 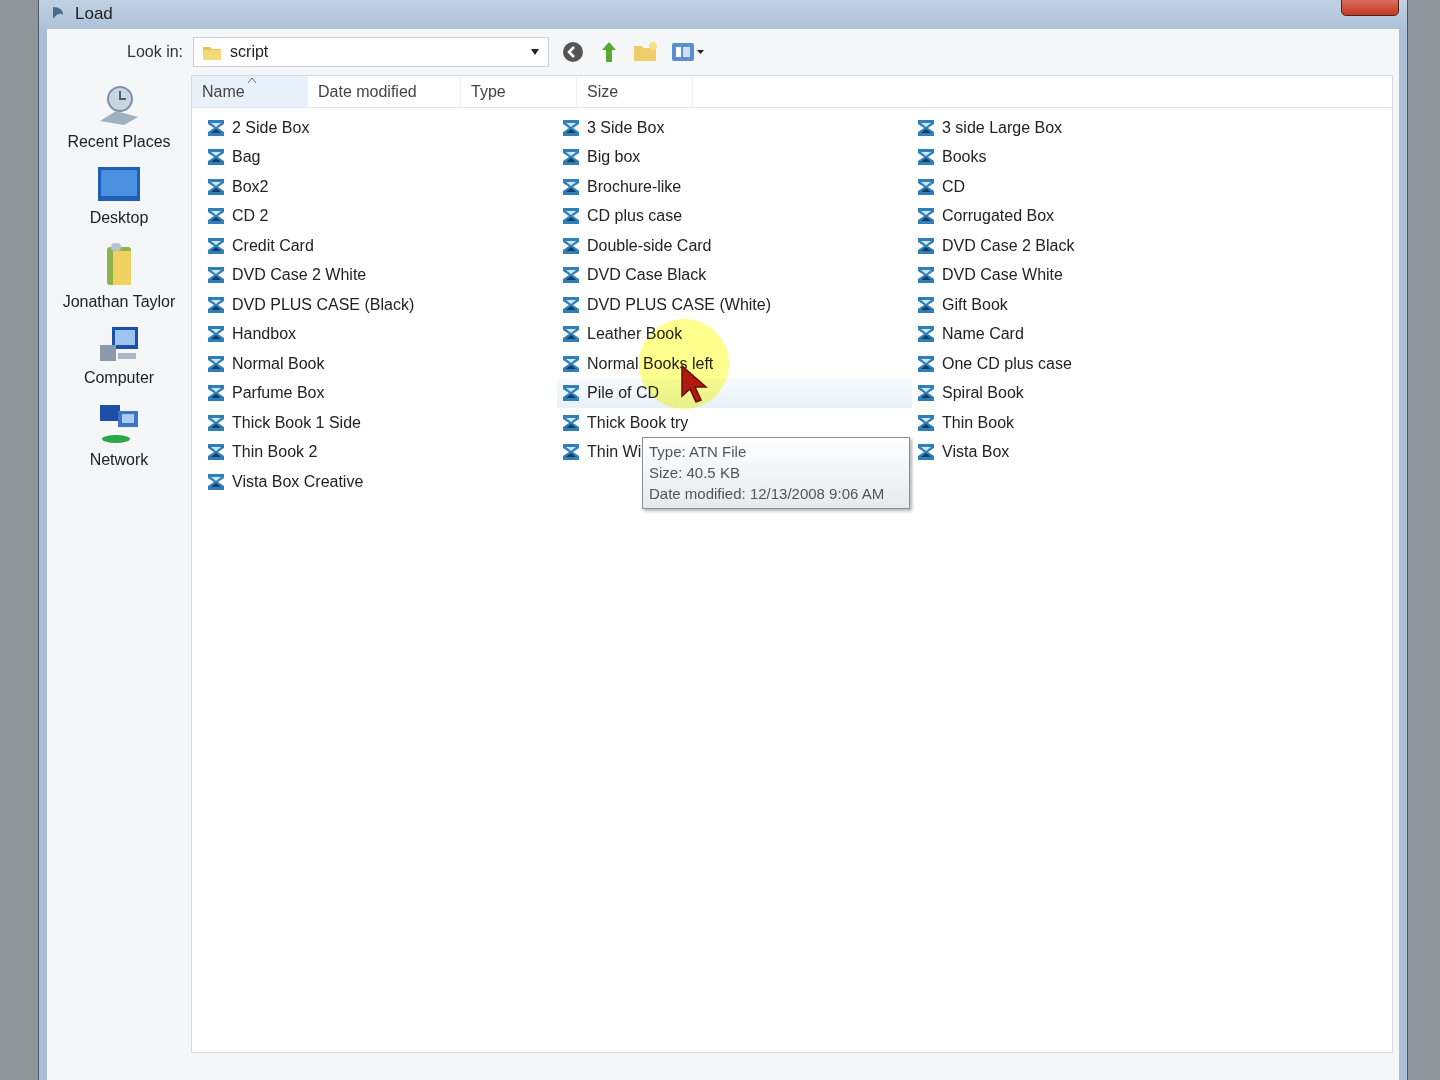 I want to click on tooltip-line: Date modified: 12/13/2008 9:06 AM, so click(x=767, y=494).